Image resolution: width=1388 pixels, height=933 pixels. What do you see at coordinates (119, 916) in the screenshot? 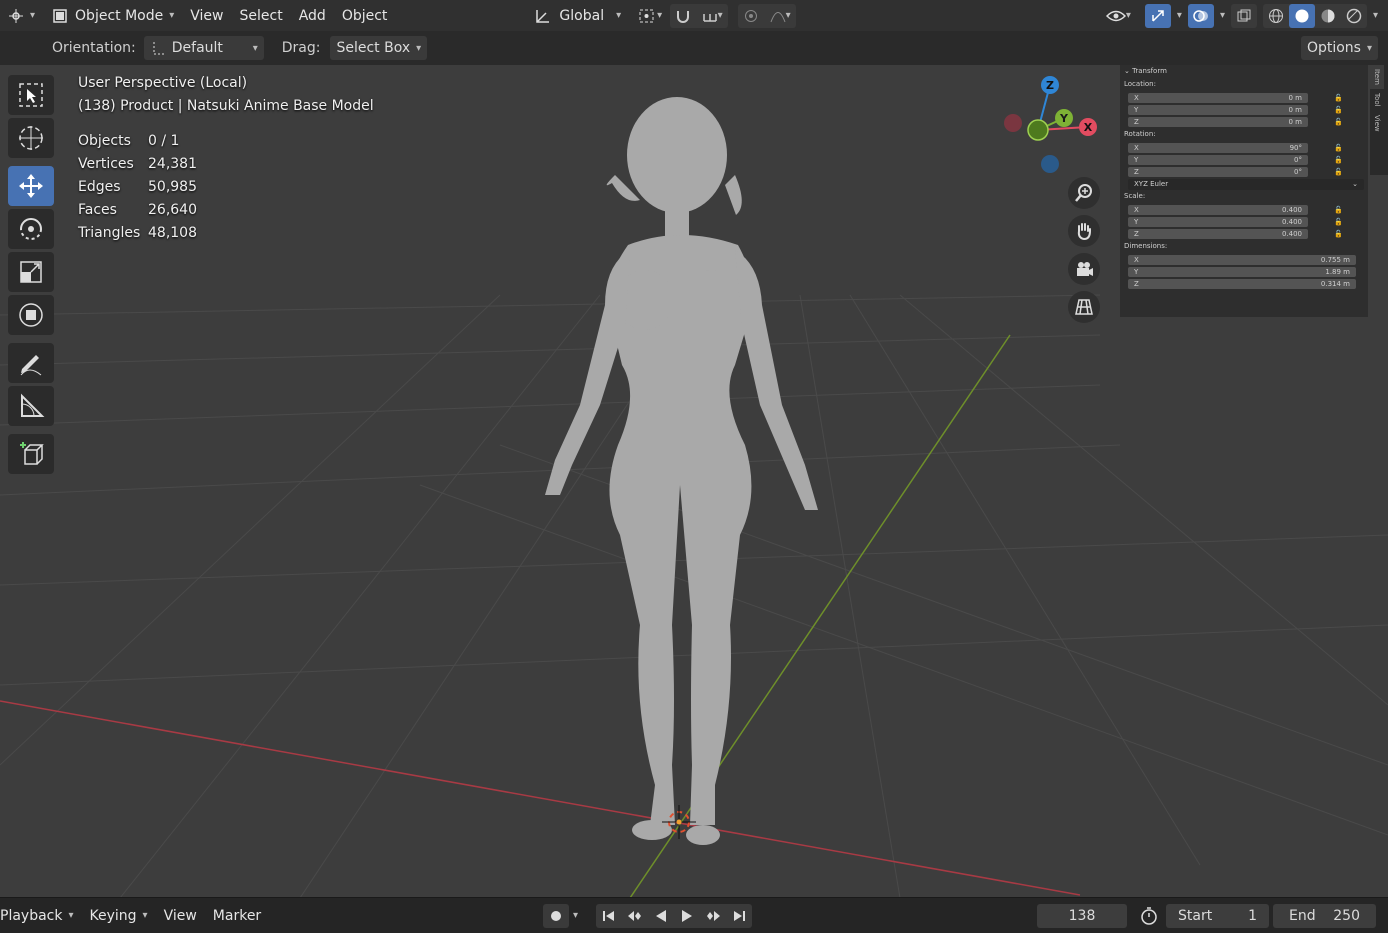
I see `menu-keying: Keying ▾` at bounding box center [119, 916].